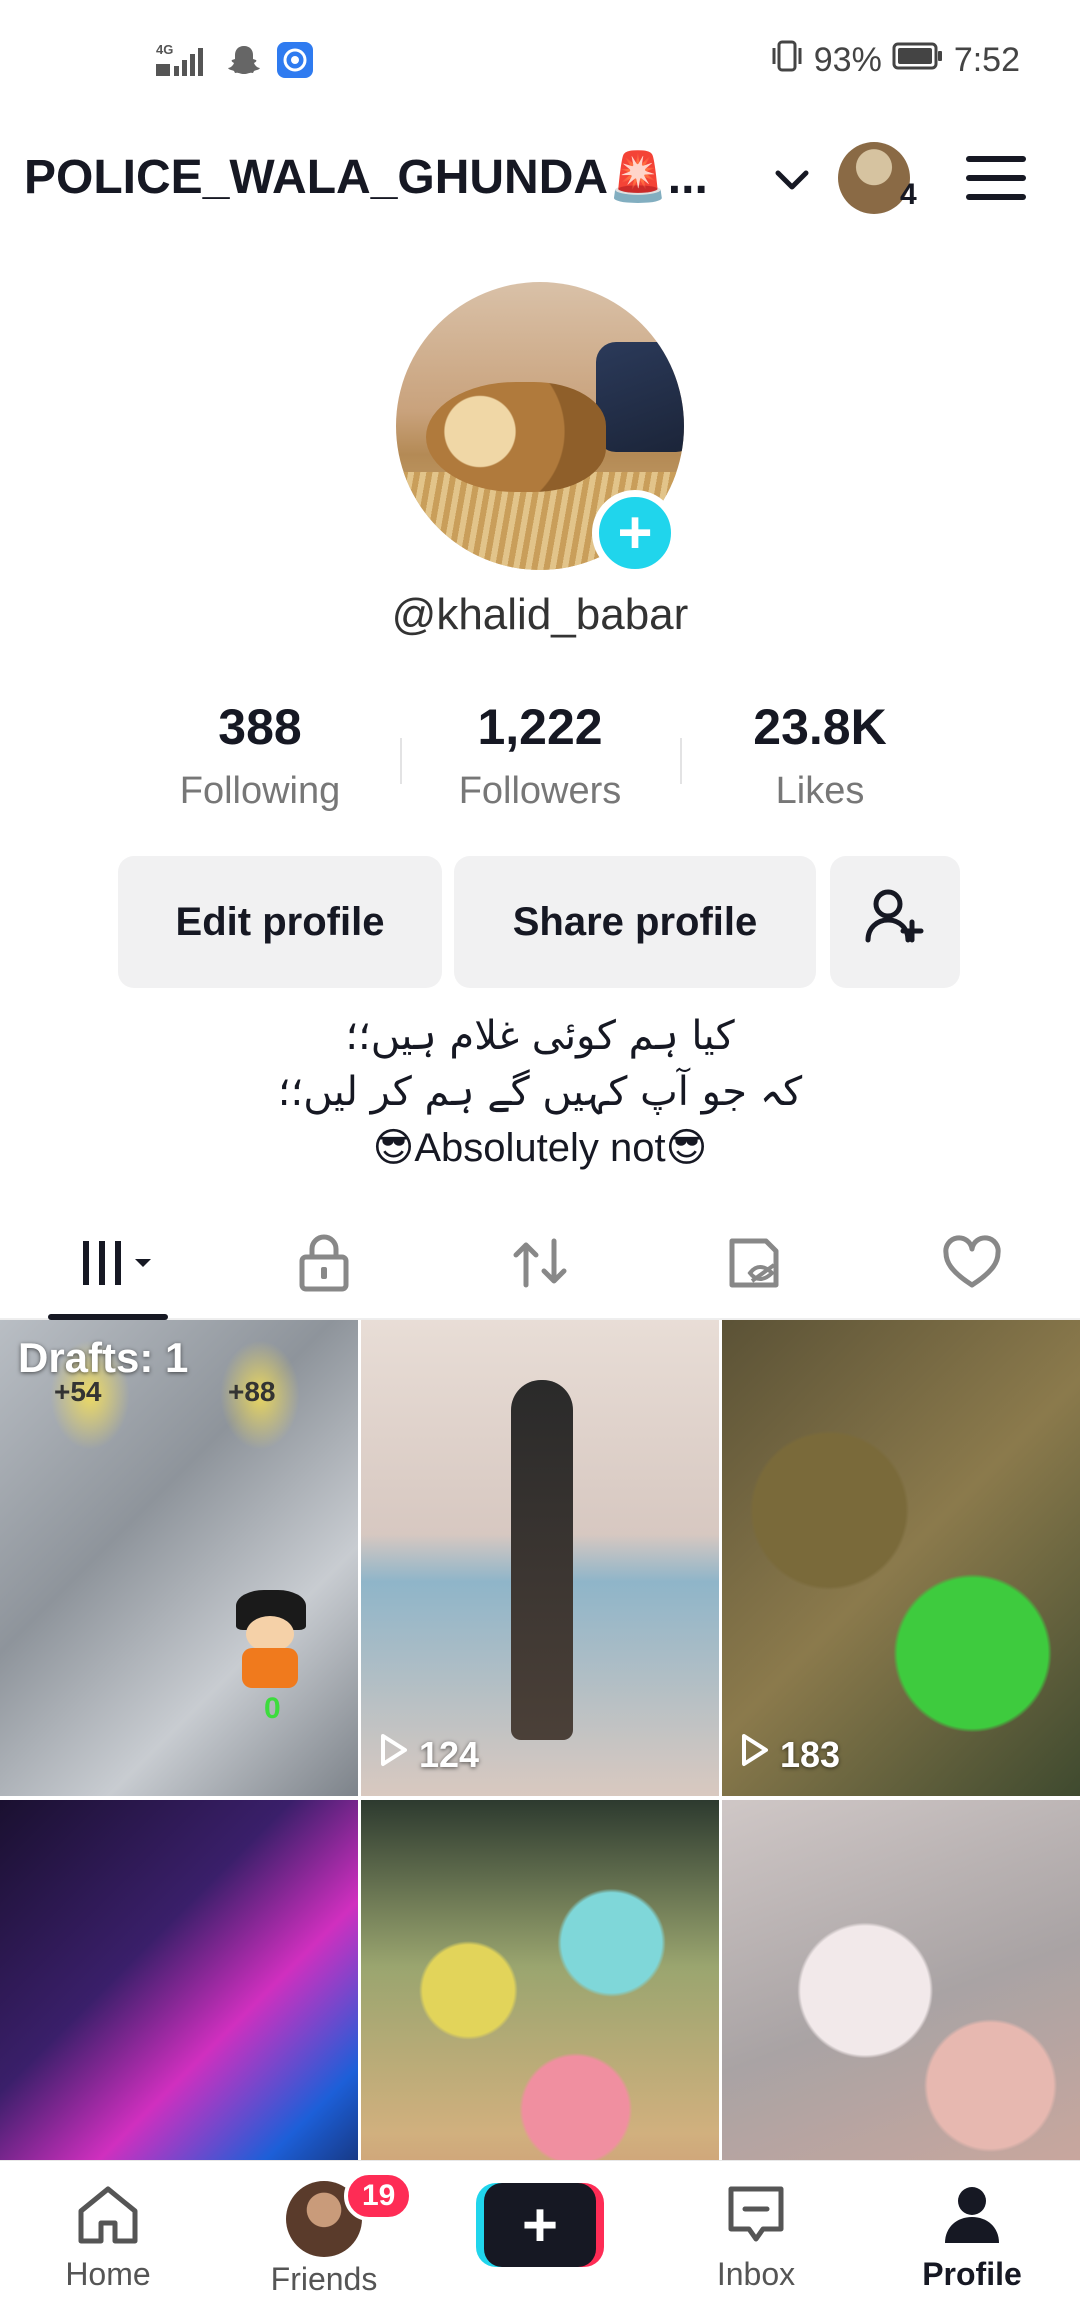  Describe the element at coordinates (540, 1558) in the screenshot. I see `video-tile: 124` at that location.